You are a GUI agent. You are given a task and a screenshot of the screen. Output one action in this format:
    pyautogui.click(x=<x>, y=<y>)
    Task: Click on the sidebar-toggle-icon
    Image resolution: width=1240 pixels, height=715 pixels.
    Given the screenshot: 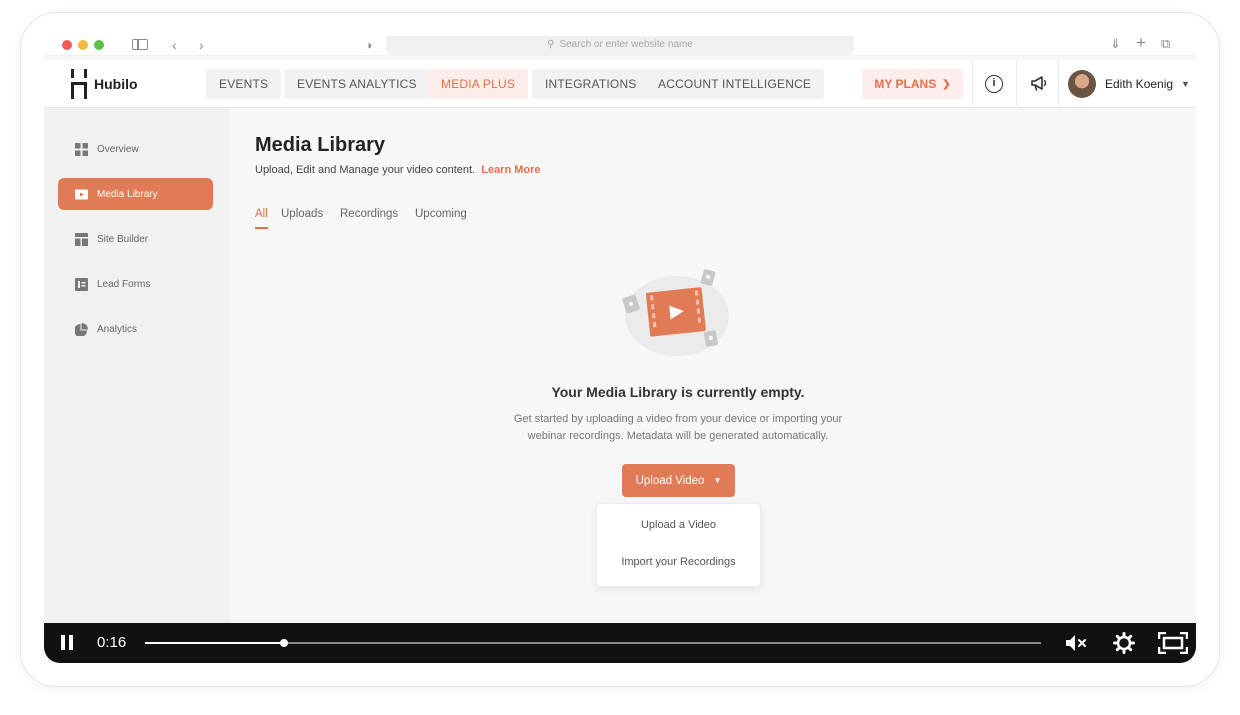 What is the action you would take?
    pyautogui.click(x=140, y=44)
    